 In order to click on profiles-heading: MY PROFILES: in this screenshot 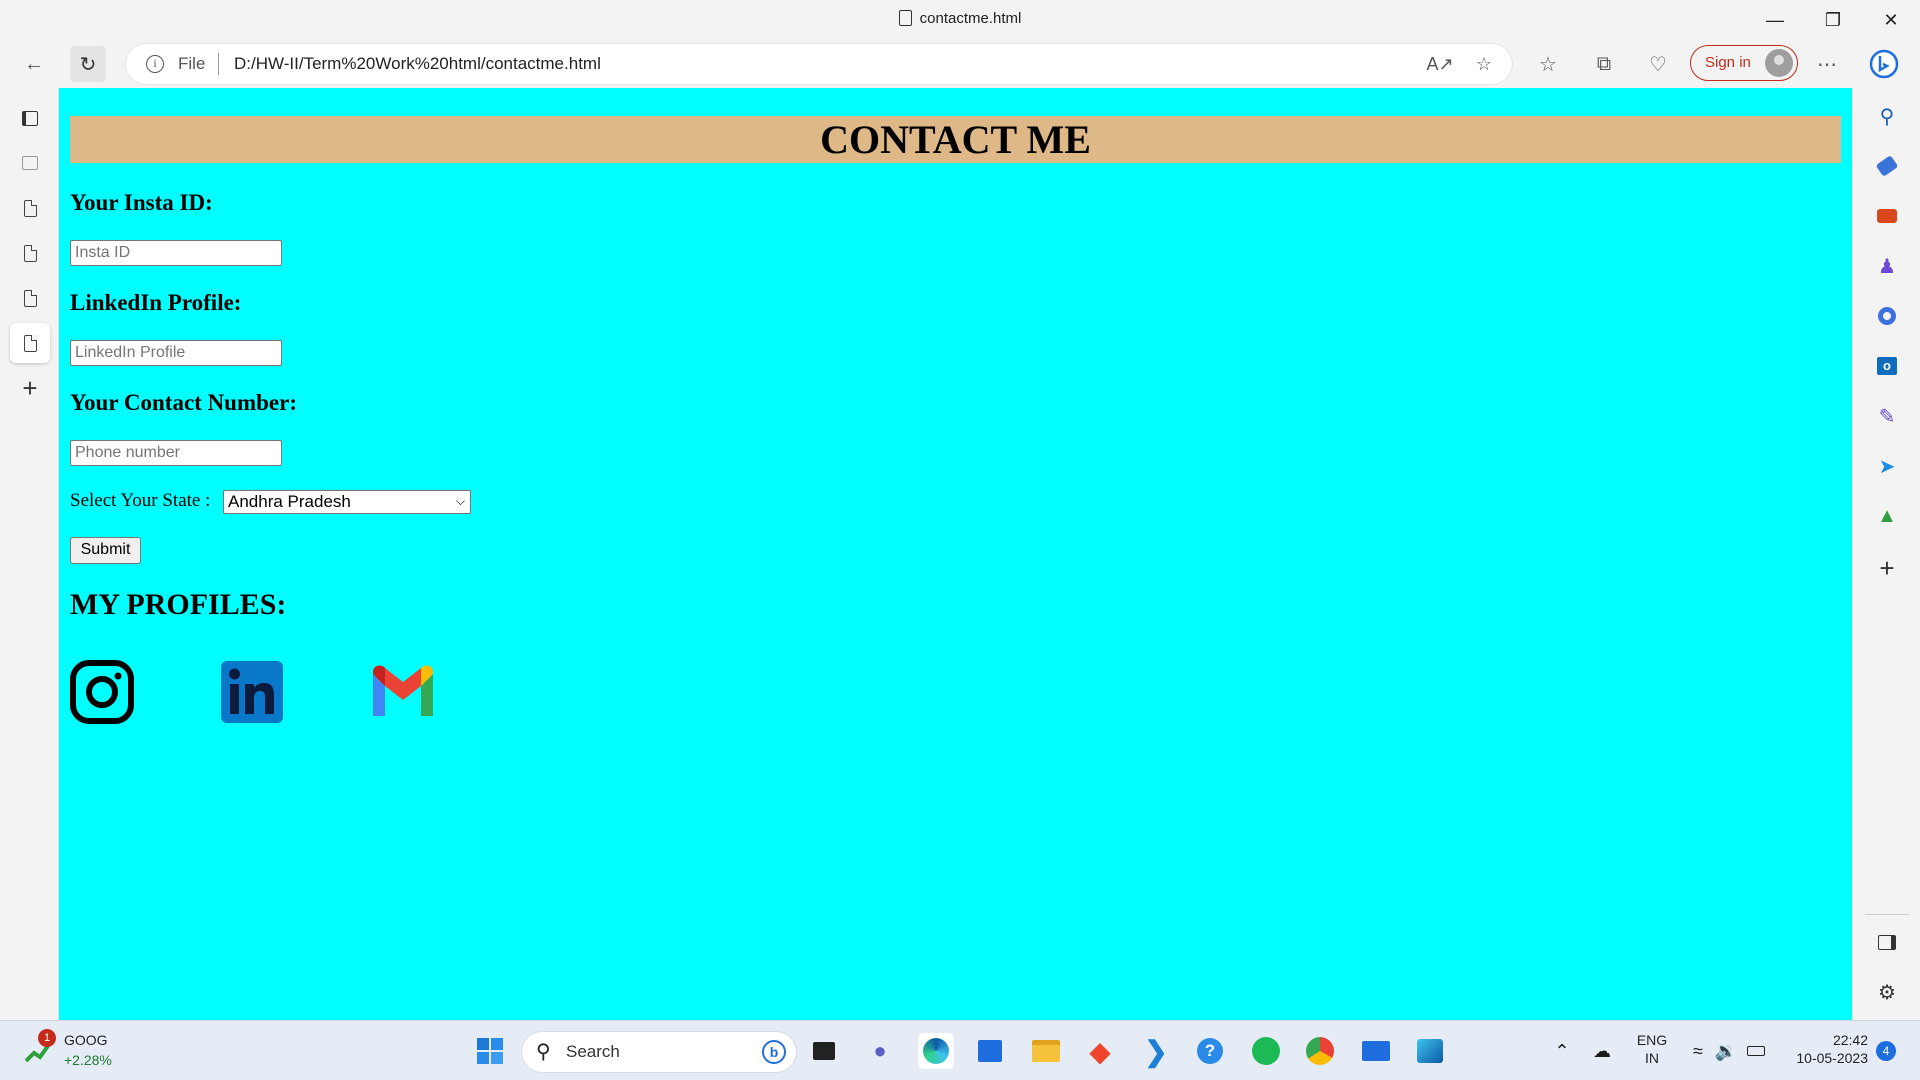, I will do `click(178, 604)`.